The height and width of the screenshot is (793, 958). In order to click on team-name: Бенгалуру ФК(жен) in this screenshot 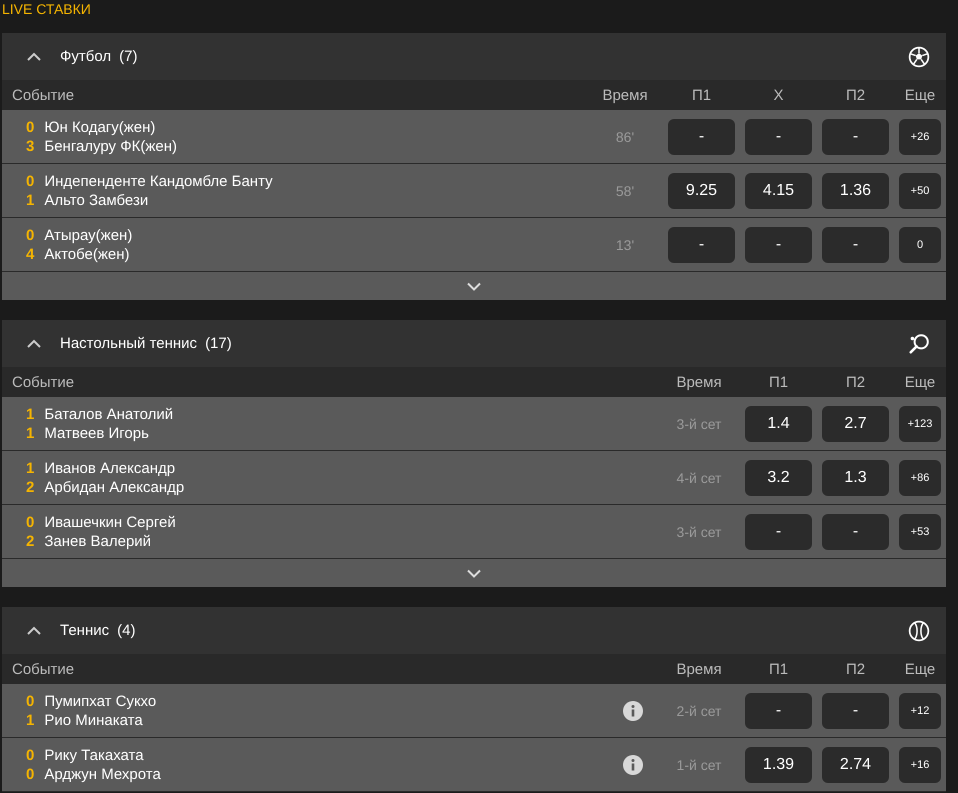, I will do `click(308, 146)`.